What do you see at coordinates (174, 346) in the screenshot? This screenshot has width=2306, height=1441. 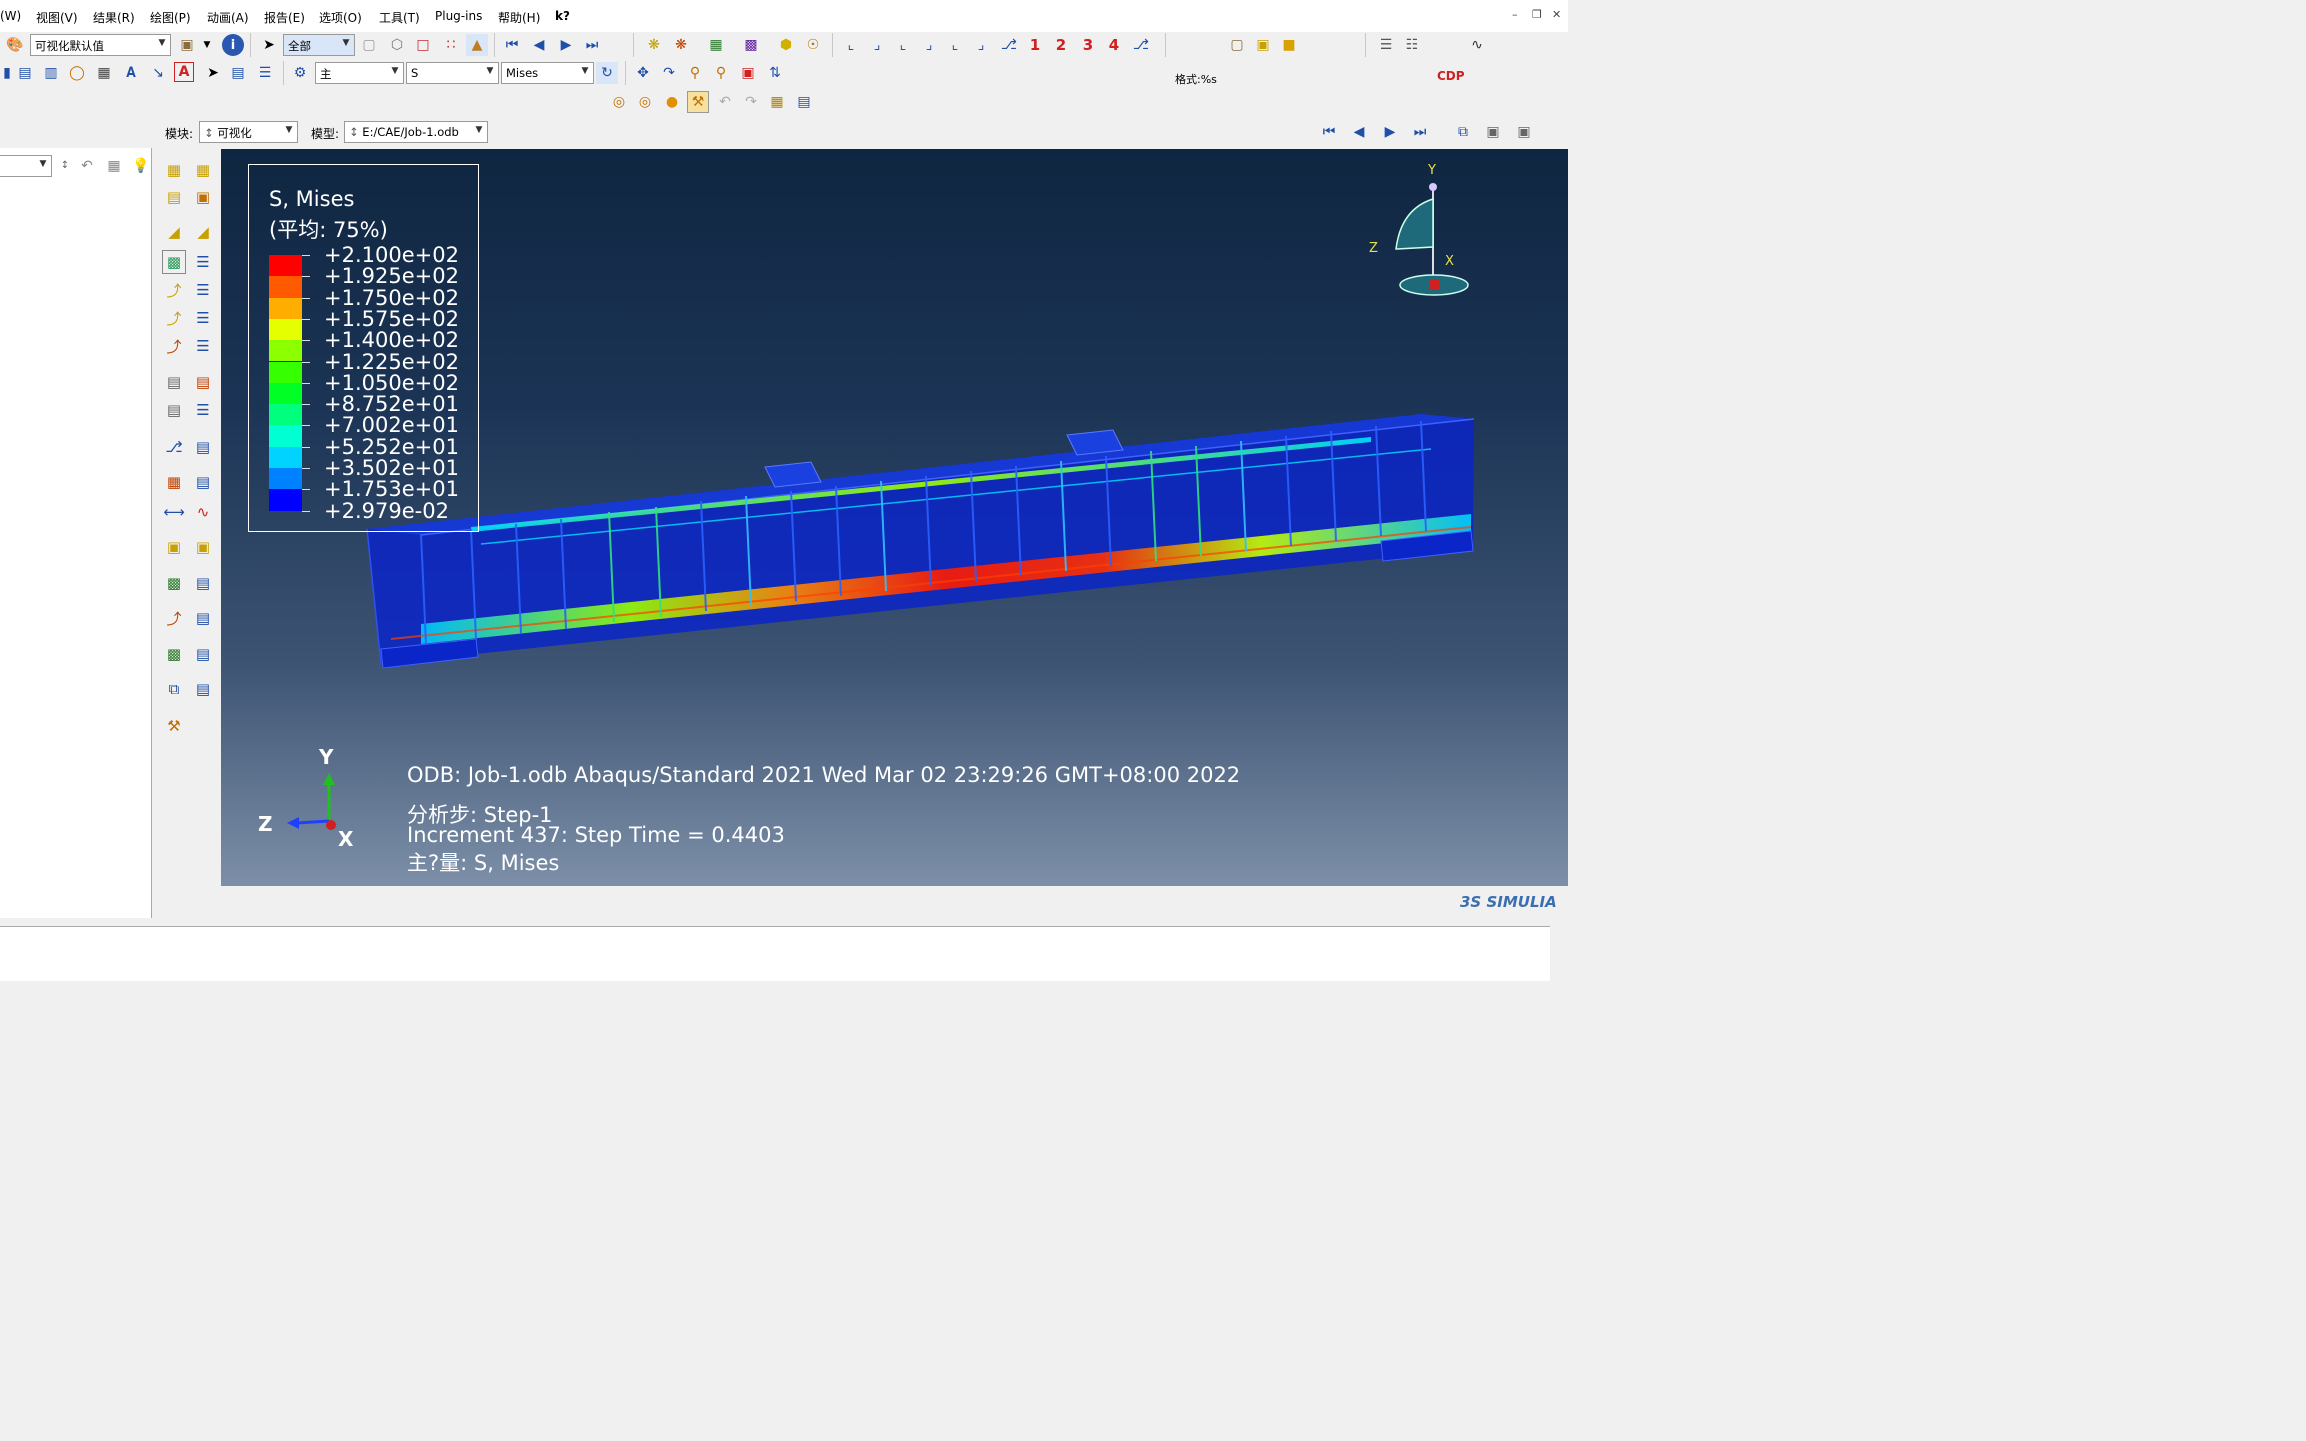 I see `animate-icon: ⤴` at bounding box center [174, 346].